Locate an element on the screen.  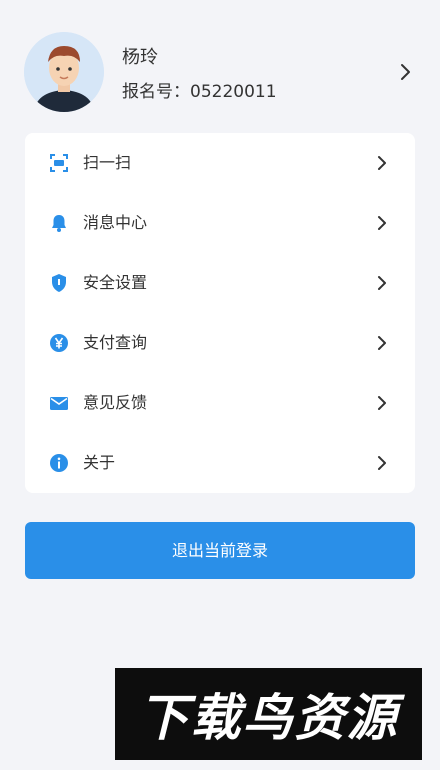
menu-item-payment: 支付查询 is located at coordinates (220, 343).